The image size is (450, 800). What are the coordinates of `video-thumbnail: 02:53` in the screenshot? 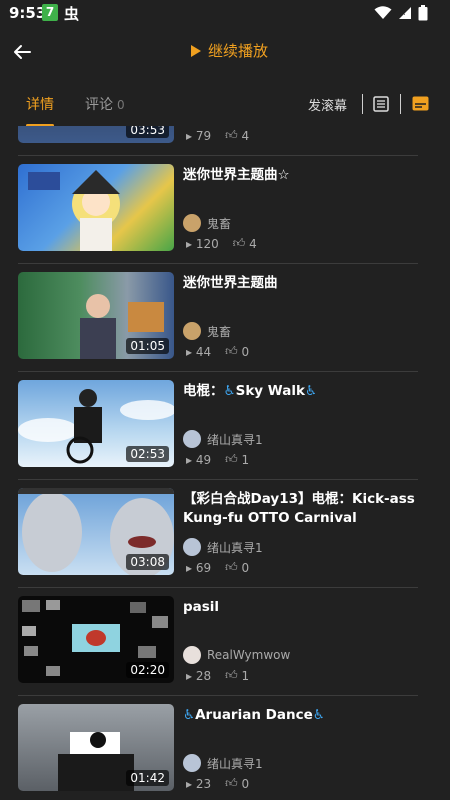 It's located at (96, 423).